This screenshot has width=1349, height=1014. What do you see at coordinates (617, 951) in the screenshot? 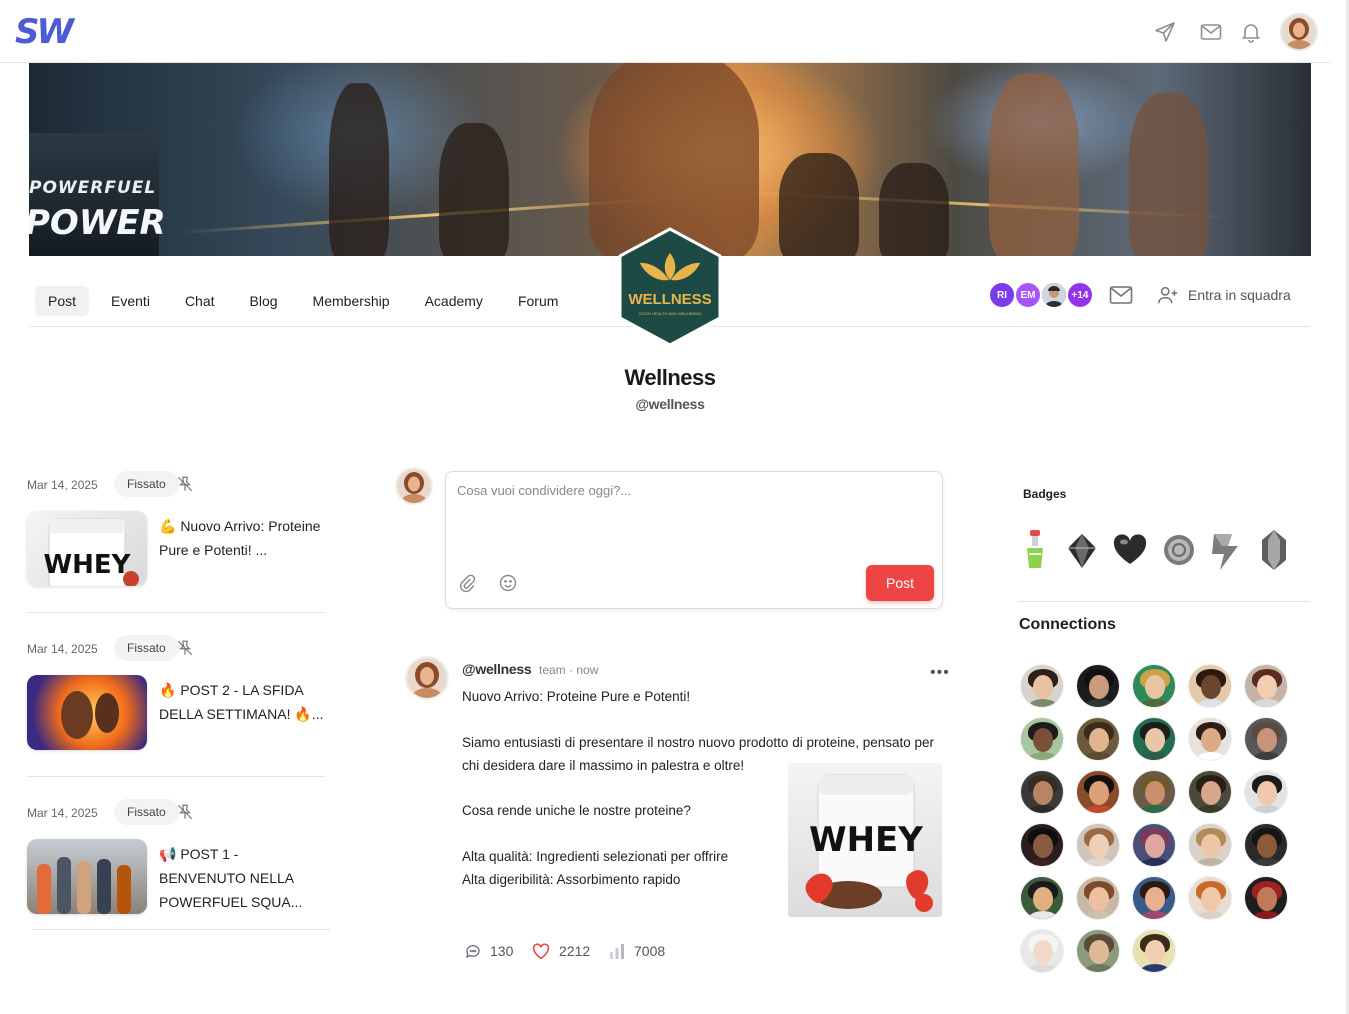
I see `views-bar-icon` at bounding box center [617, 951].